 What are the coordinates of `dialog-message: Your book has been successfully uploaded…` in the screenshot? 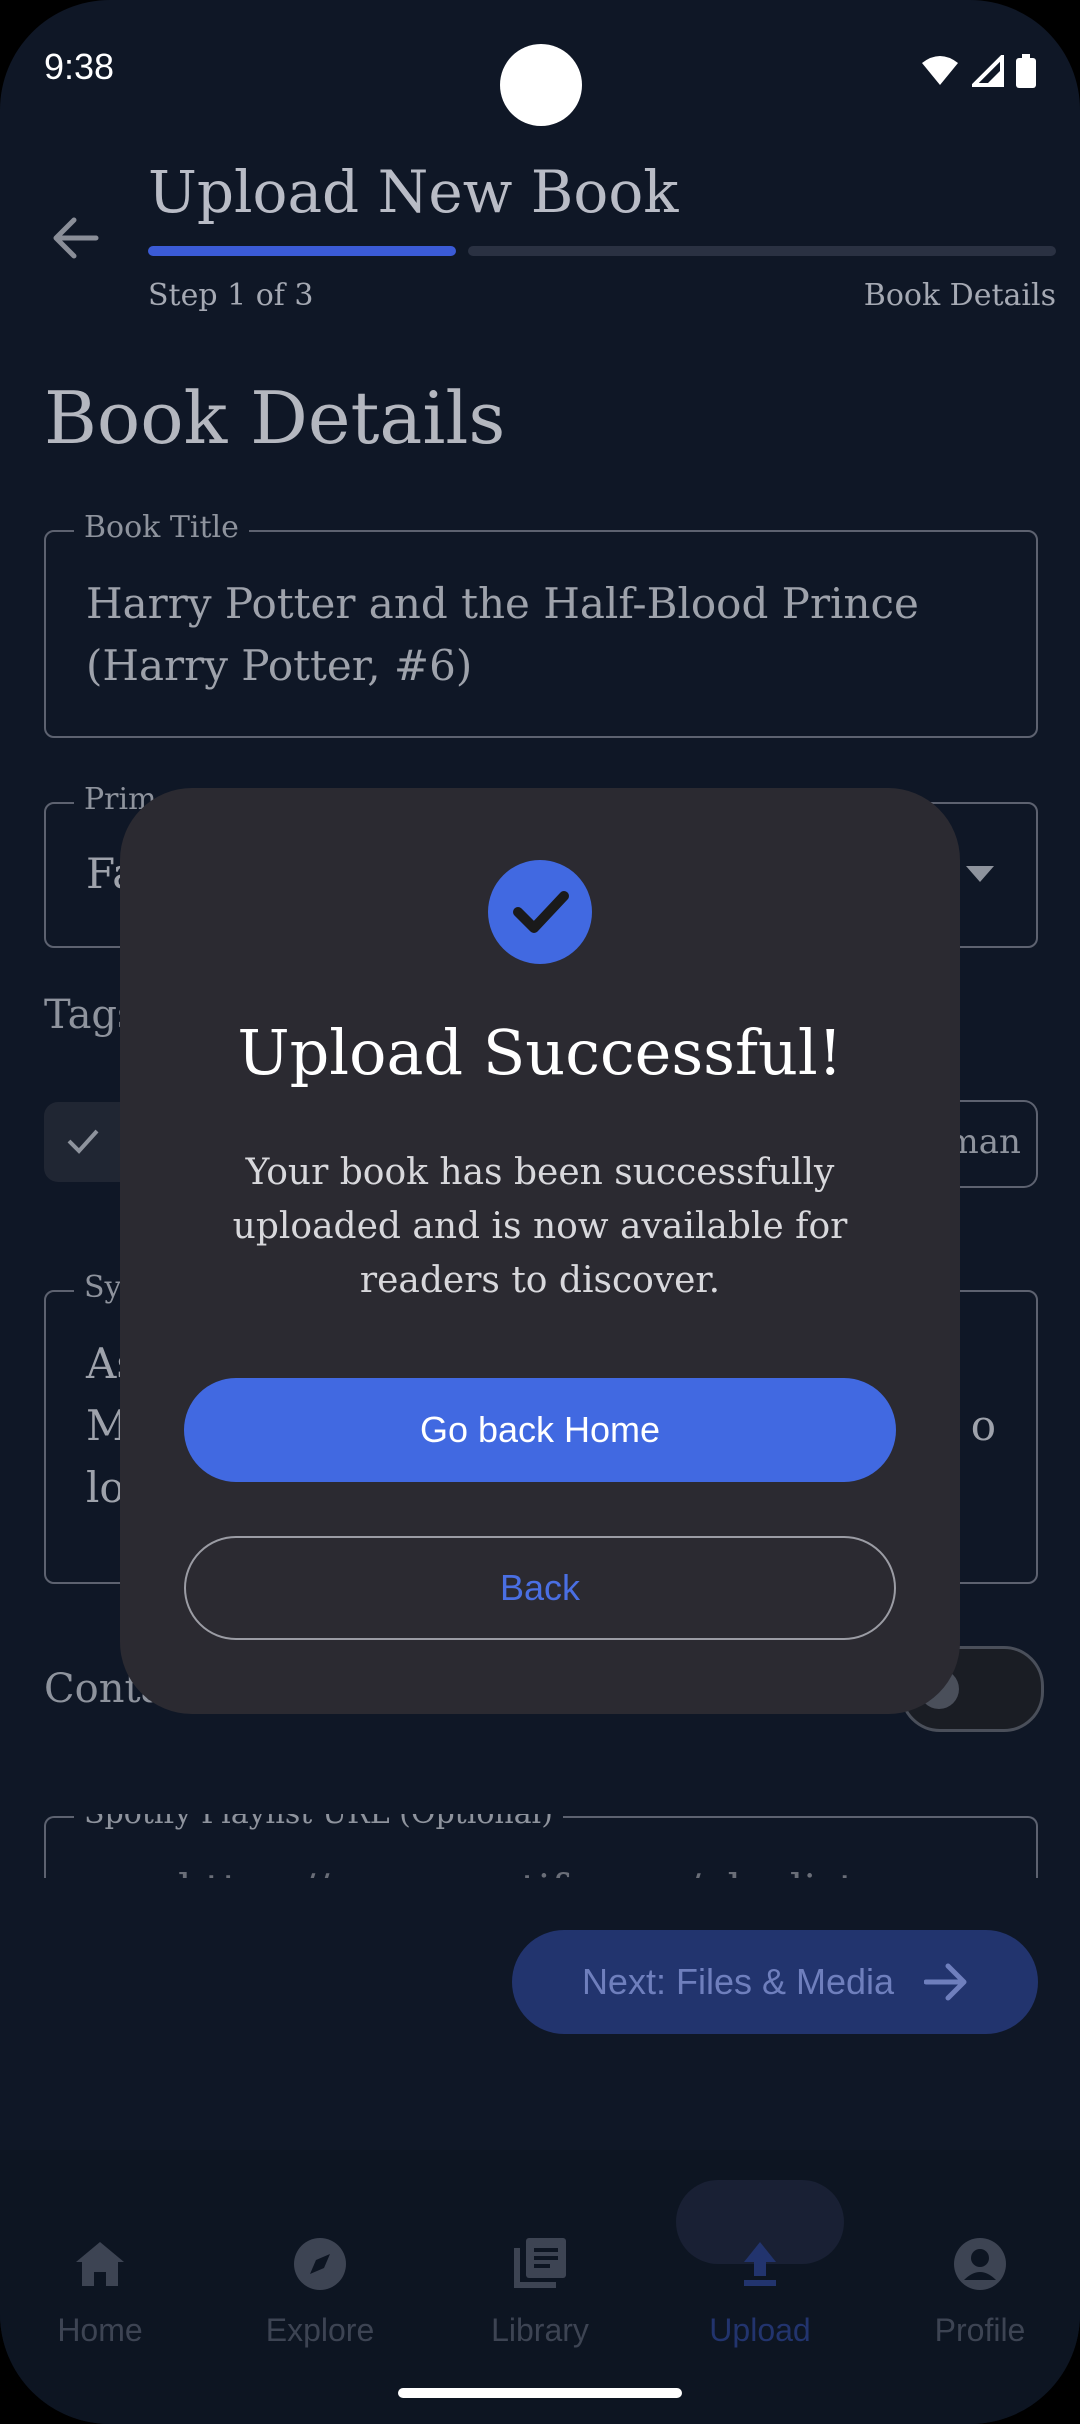 It's located at (540, 1226).